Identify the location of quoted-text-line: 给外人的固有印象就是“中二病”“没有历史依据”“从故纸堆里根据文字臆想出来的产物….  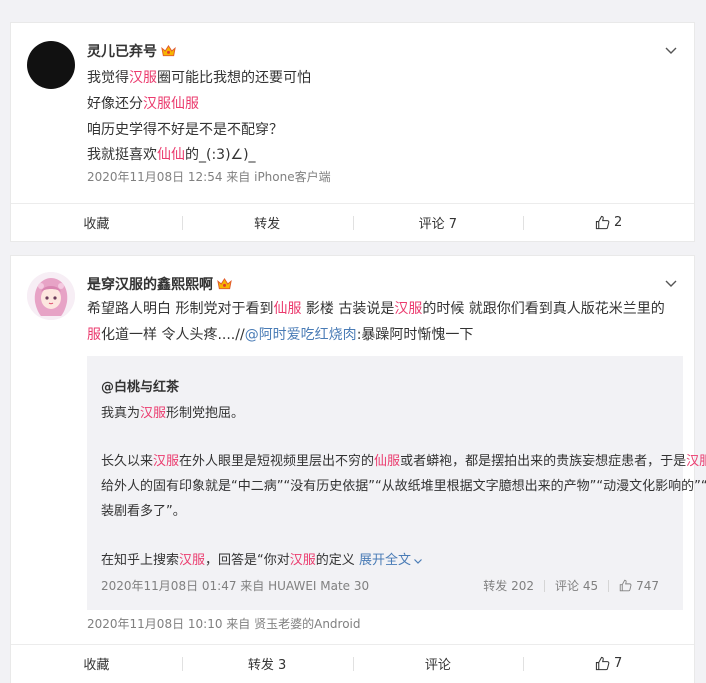
(403, 484).